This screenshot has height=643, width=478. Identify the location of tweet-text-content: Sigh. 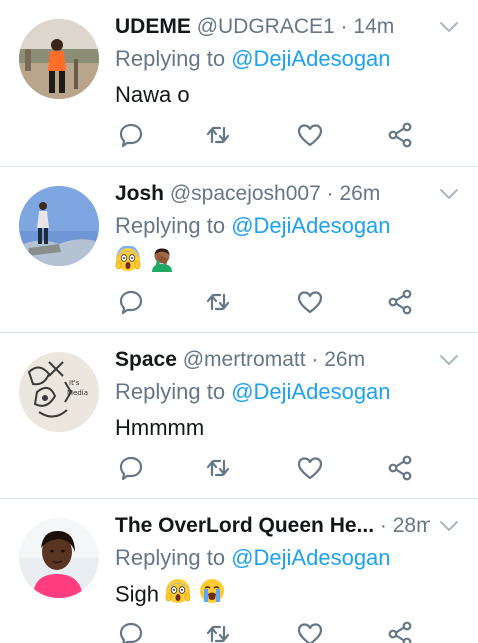
(137, 594).